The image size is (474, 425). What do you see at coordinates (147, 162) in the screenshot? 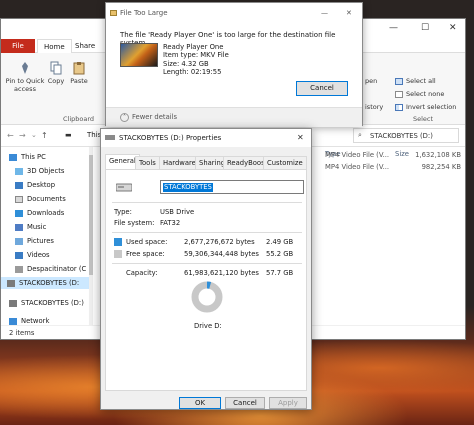
I see `tab-tools: Tools` at bounding box center [147, 162].